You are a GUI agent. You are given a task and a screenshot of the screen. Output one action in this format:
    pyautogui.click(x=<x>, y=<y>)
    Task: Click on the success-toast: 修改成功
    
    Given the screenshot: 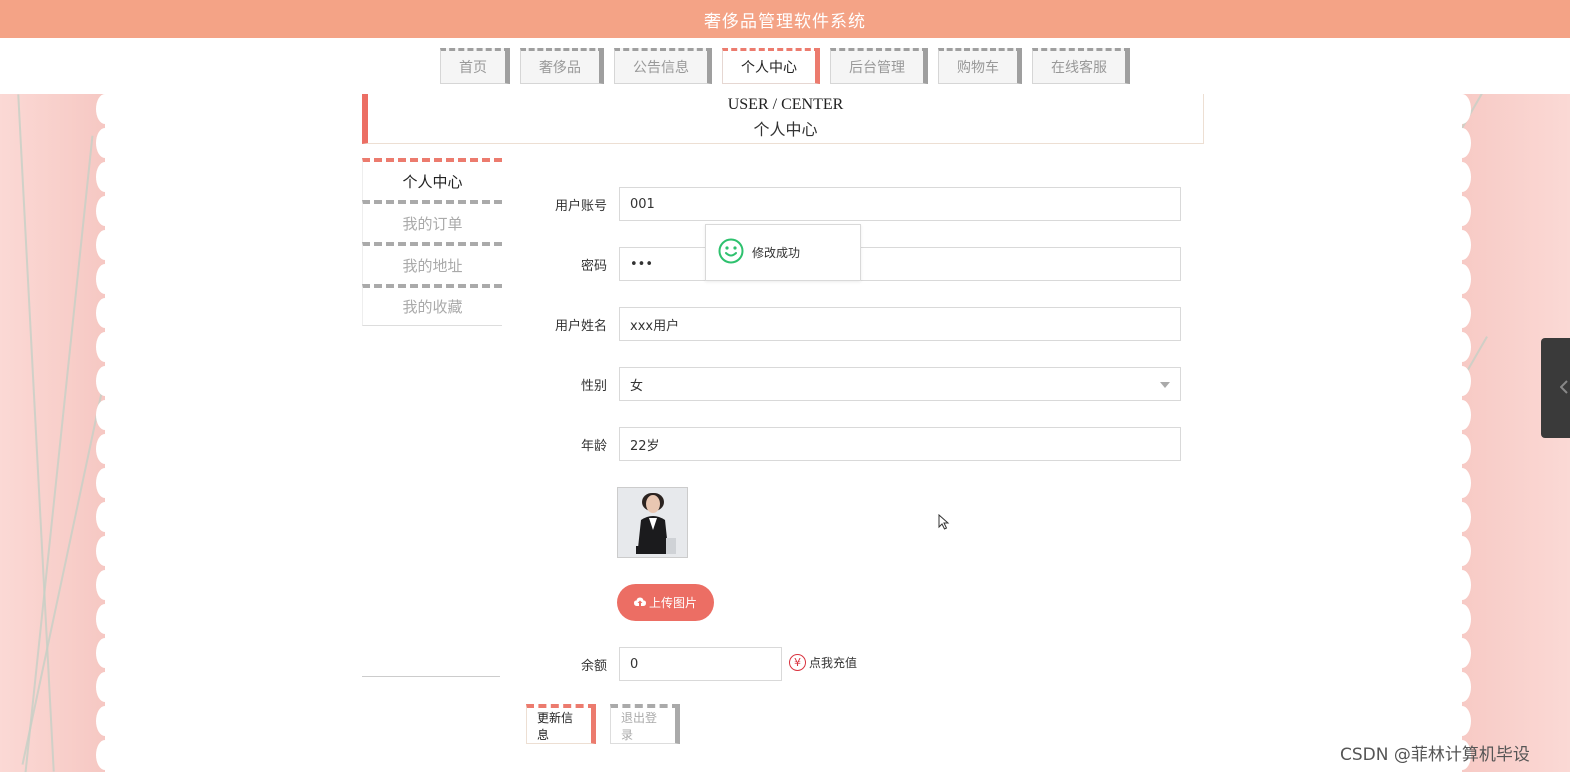 What is the action you would take?
    pyautogui.click(x=783, y=252)
    